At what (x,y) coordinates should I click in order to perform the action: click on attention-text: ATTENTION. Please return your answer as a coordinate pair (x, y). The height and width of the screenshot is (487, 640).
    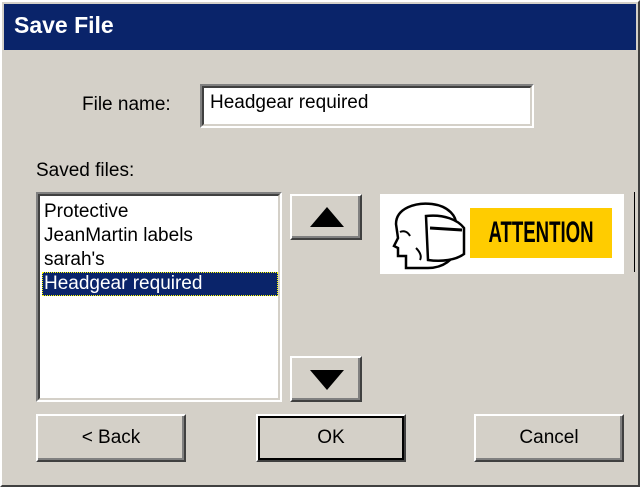
    Looking at the image, I should click on (541, 232).